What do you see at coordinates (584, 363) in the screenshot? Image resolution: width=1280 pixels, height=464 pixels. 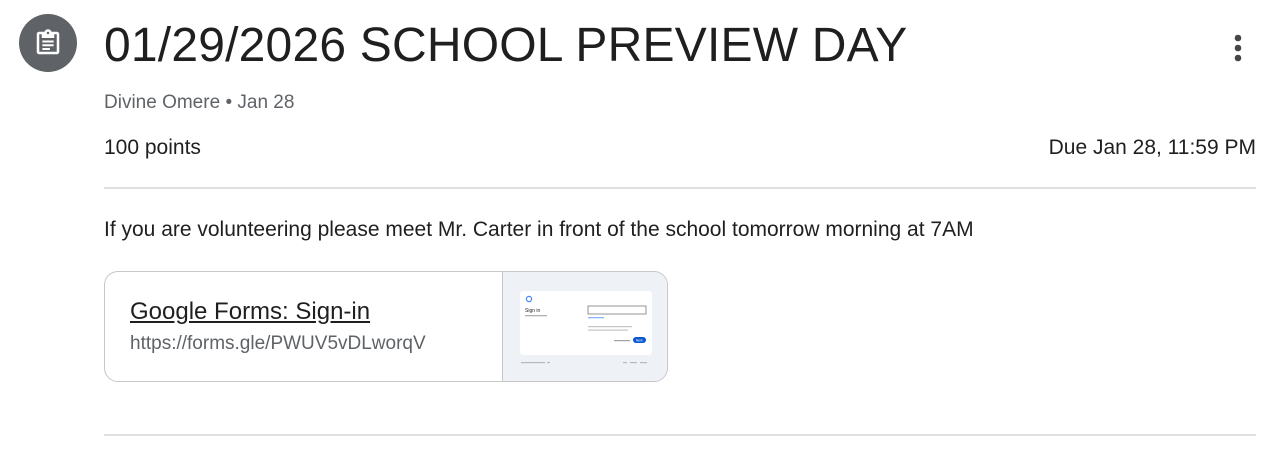 I see `thumbnail-footer` at bounding box center [584, 363].